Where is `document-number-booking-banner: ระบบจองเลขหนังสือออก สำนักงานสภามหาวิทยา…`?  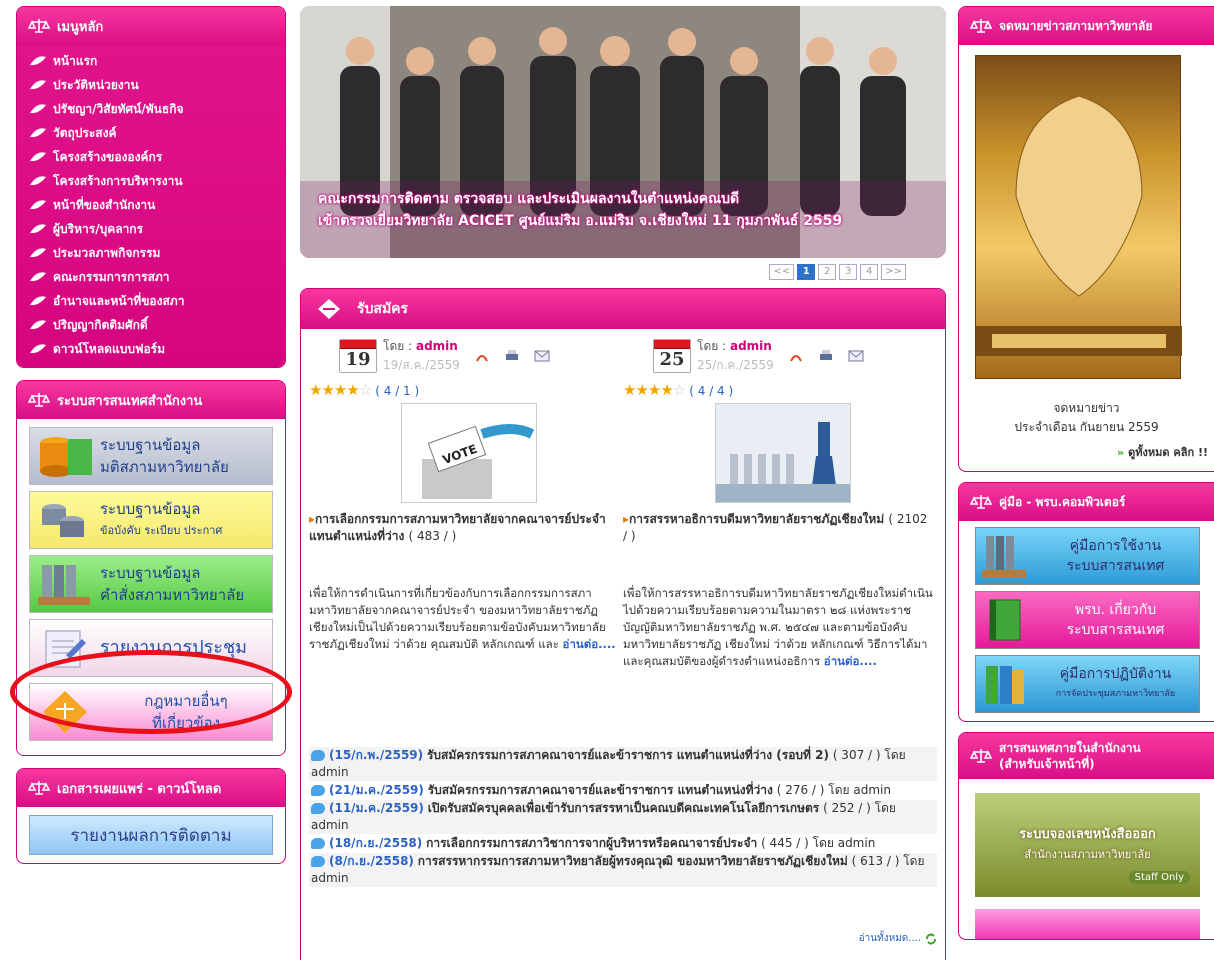 document-number-booking-banner: ระบบจองเลขหนังสือออก สำนักงานสภามหาวิทยา… is located at coordinates (1087, 845).